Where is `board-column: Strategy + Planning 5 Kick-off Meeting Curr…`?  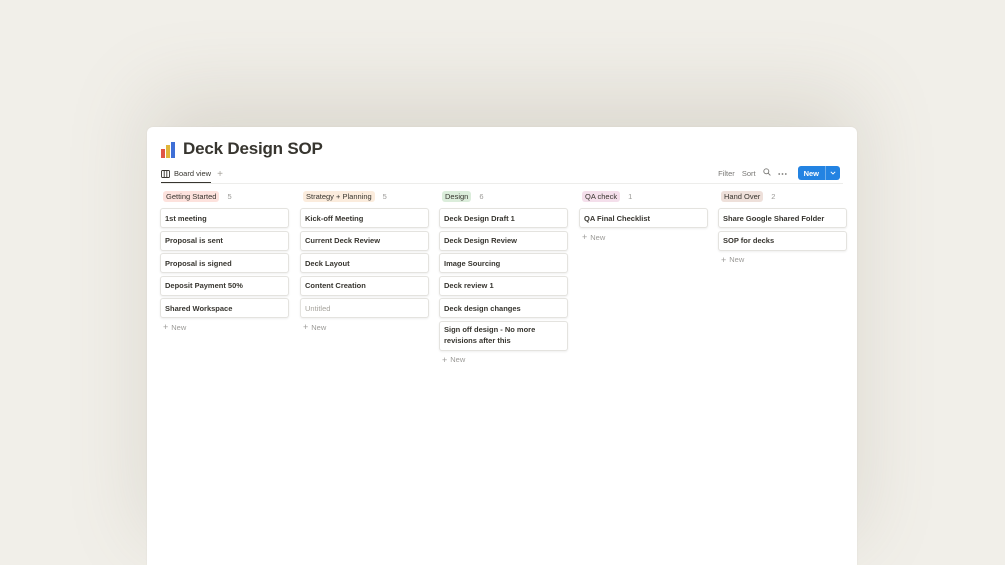 board-column: Strategy + Planning 5 Kick-off Meeting Curr… is located at coordinates (365, 261).